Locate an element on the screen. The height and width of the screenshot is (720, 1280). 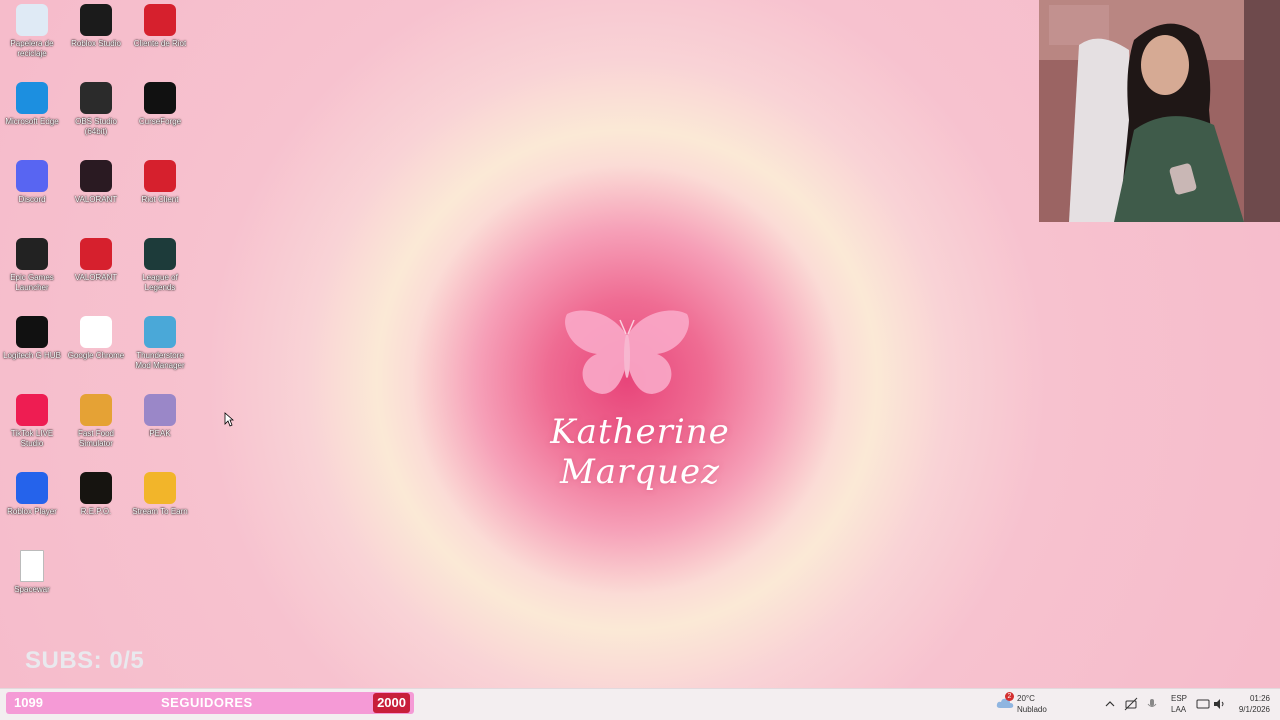
desktop-icon: Microsoft Edge is located at coordinates (32, 120).